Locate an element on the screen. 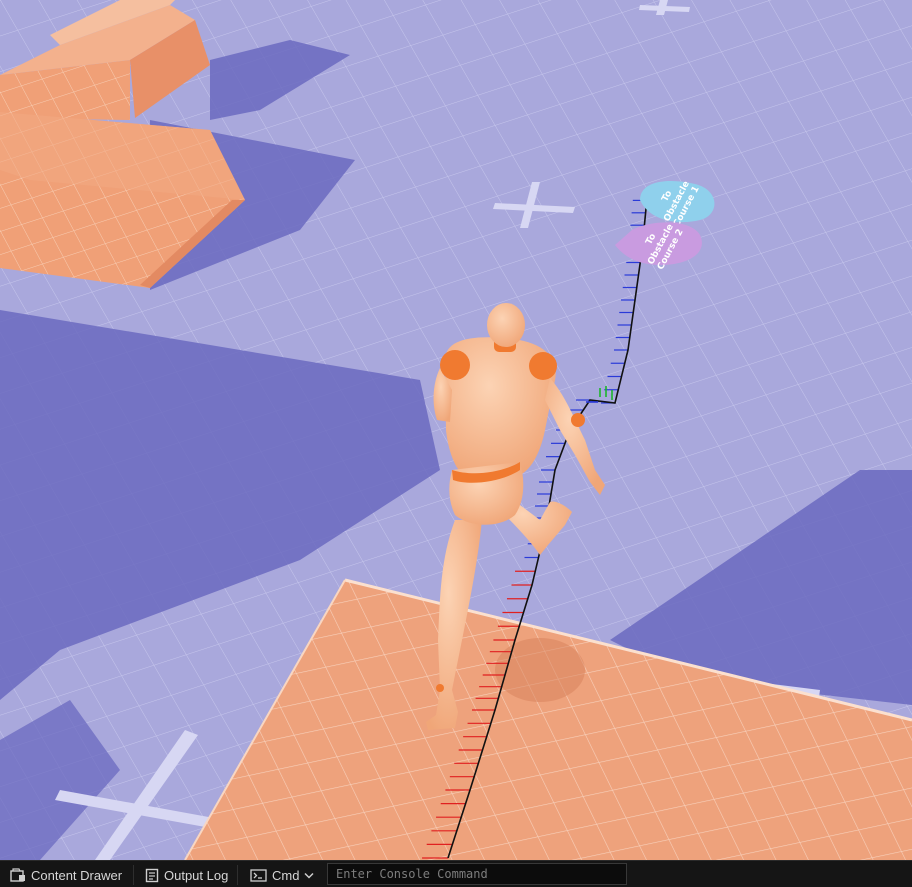 The image size is (912, 887). cmd-dropdown: Cmd is located at coordinates (282, 875).